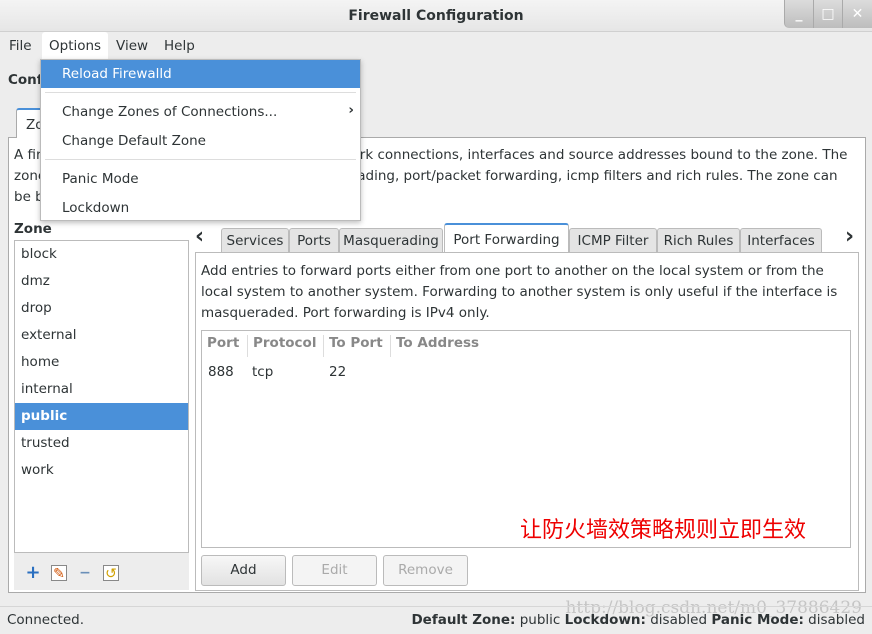 The image size is (872, 634). Describe the element at coordinates (221, 372) in the screenshot. I see `cell-port: 888` at that location.